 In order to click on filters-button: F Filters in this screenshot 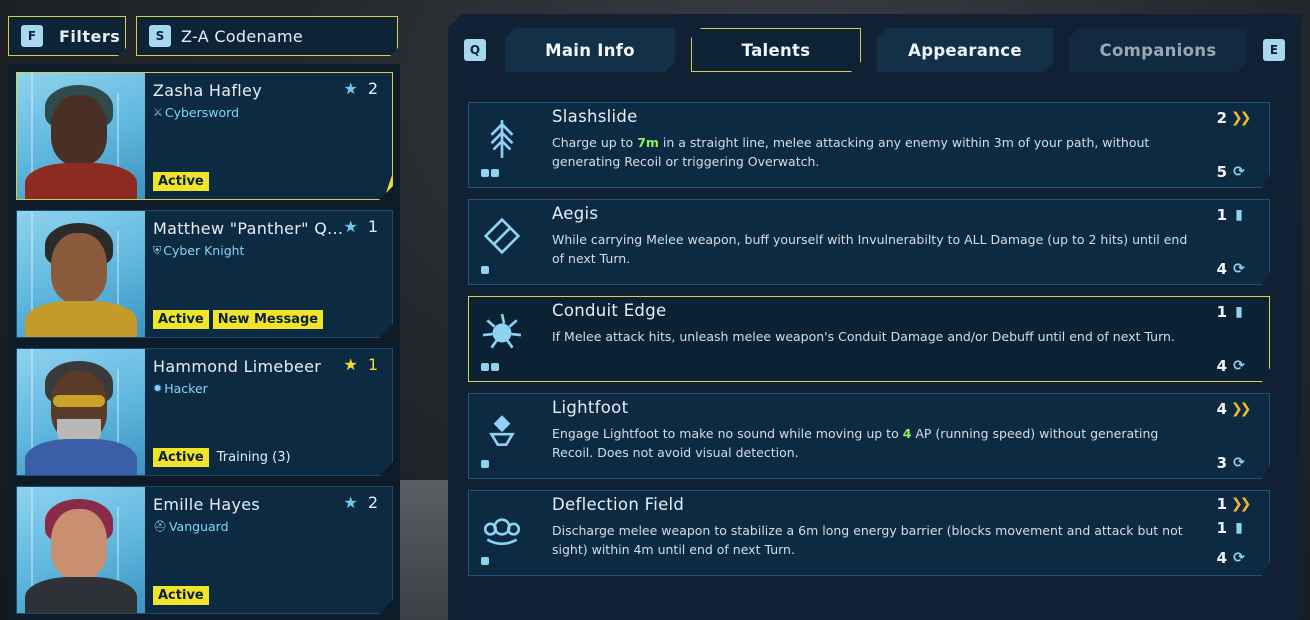, I will do `click(67, 36)`.